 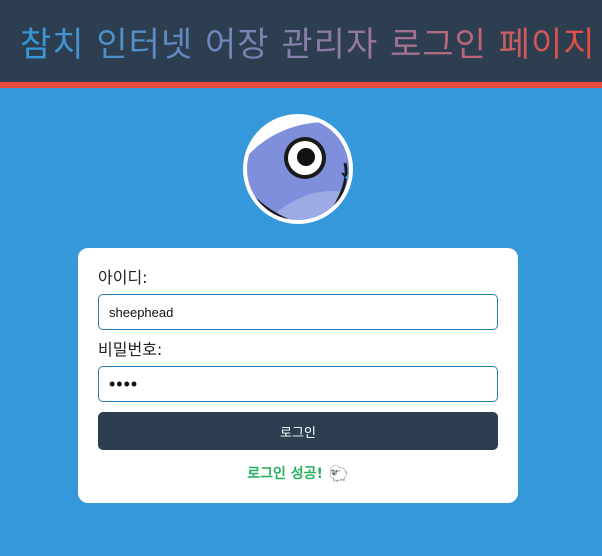 What do you see at coordinates (298, 431) in the screenshot?
I see `login-button: 로그인` at bounding box center [298, 431].